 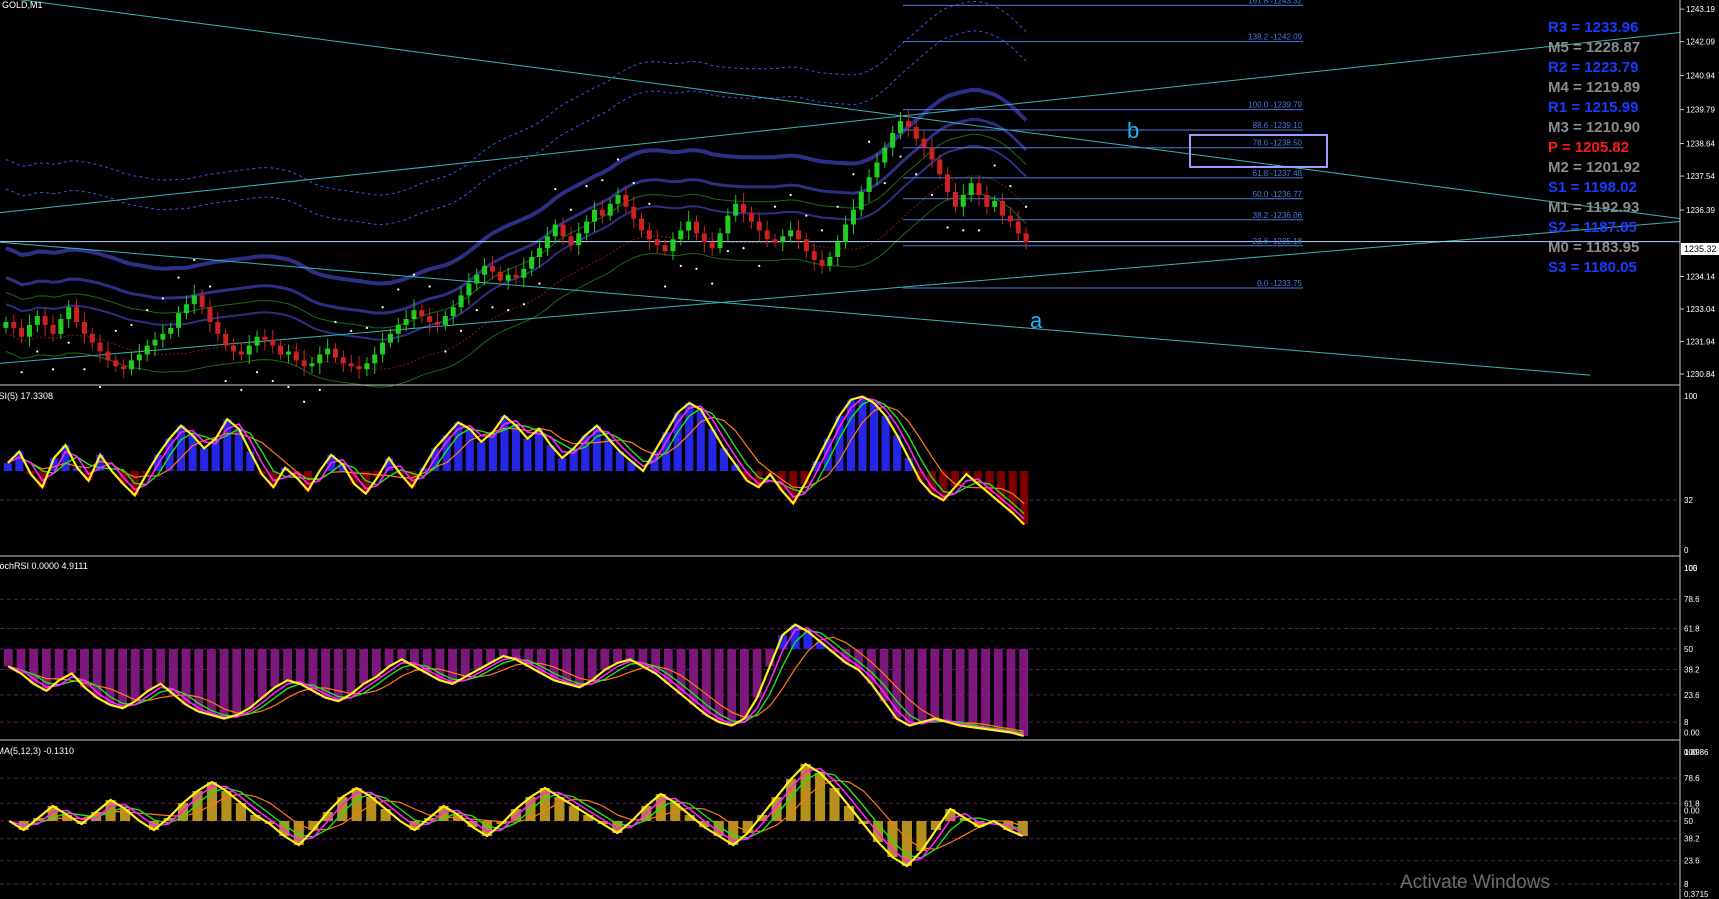 What do you see at coordinates (1700, 144) in the screenshot?
I see `price-axis-label: 1238.64` at bounding box center [1700, 144].